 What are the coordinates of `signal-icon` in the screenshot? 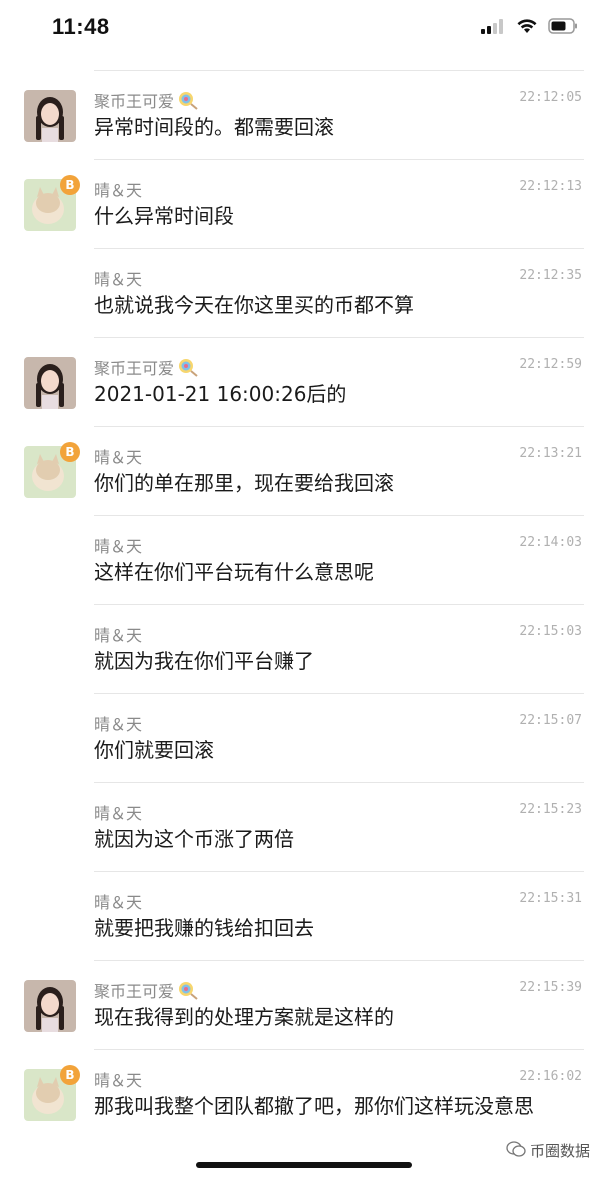 It's located at (493, 26).